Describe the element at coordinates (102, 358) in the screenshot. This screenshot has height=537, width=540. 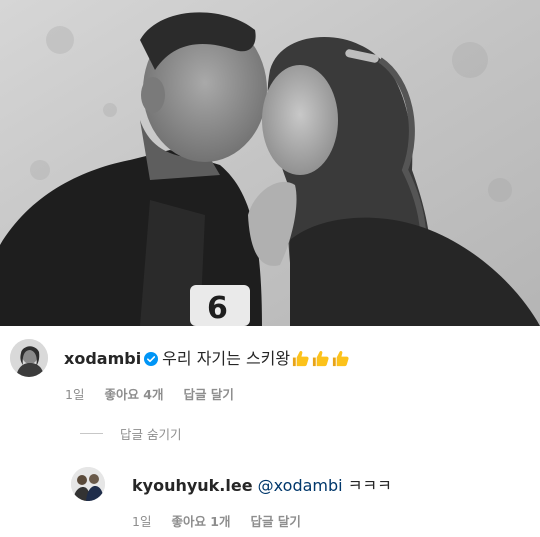
I see `comment-username: xodambi` at that location.